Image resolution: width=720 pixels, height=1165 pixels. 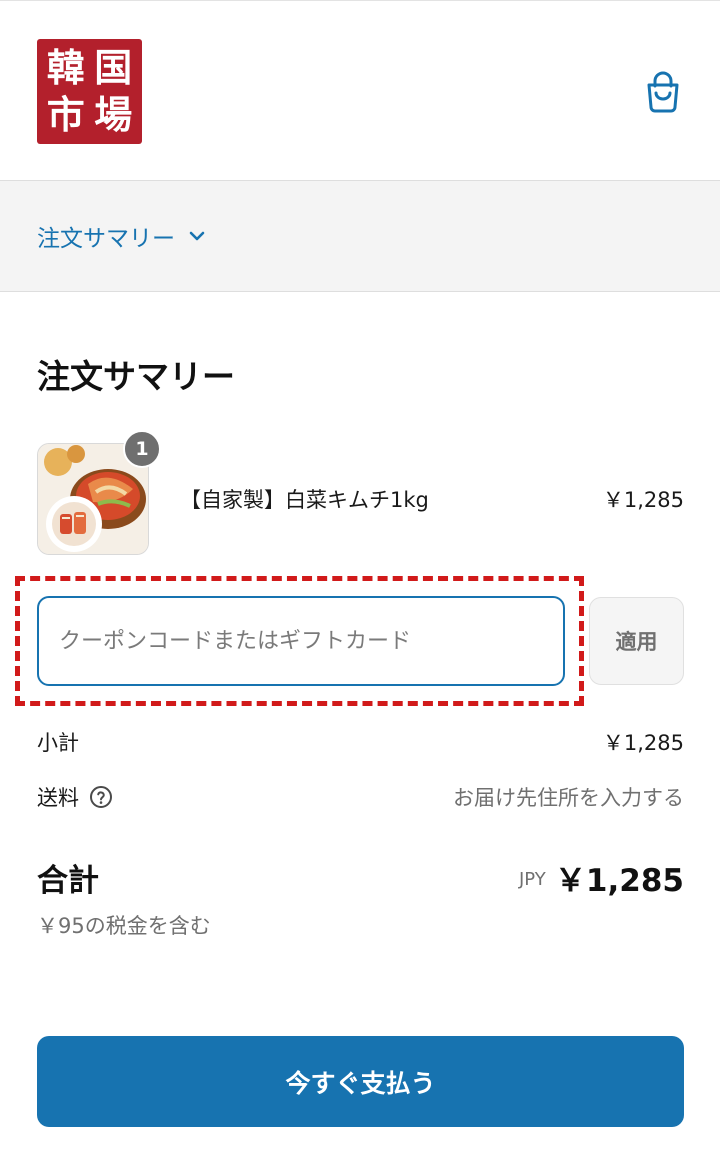 I want to click on line-item: 1 【自家製】白菜キムチ1kg ￥1,285, so click(x=360, y=492).